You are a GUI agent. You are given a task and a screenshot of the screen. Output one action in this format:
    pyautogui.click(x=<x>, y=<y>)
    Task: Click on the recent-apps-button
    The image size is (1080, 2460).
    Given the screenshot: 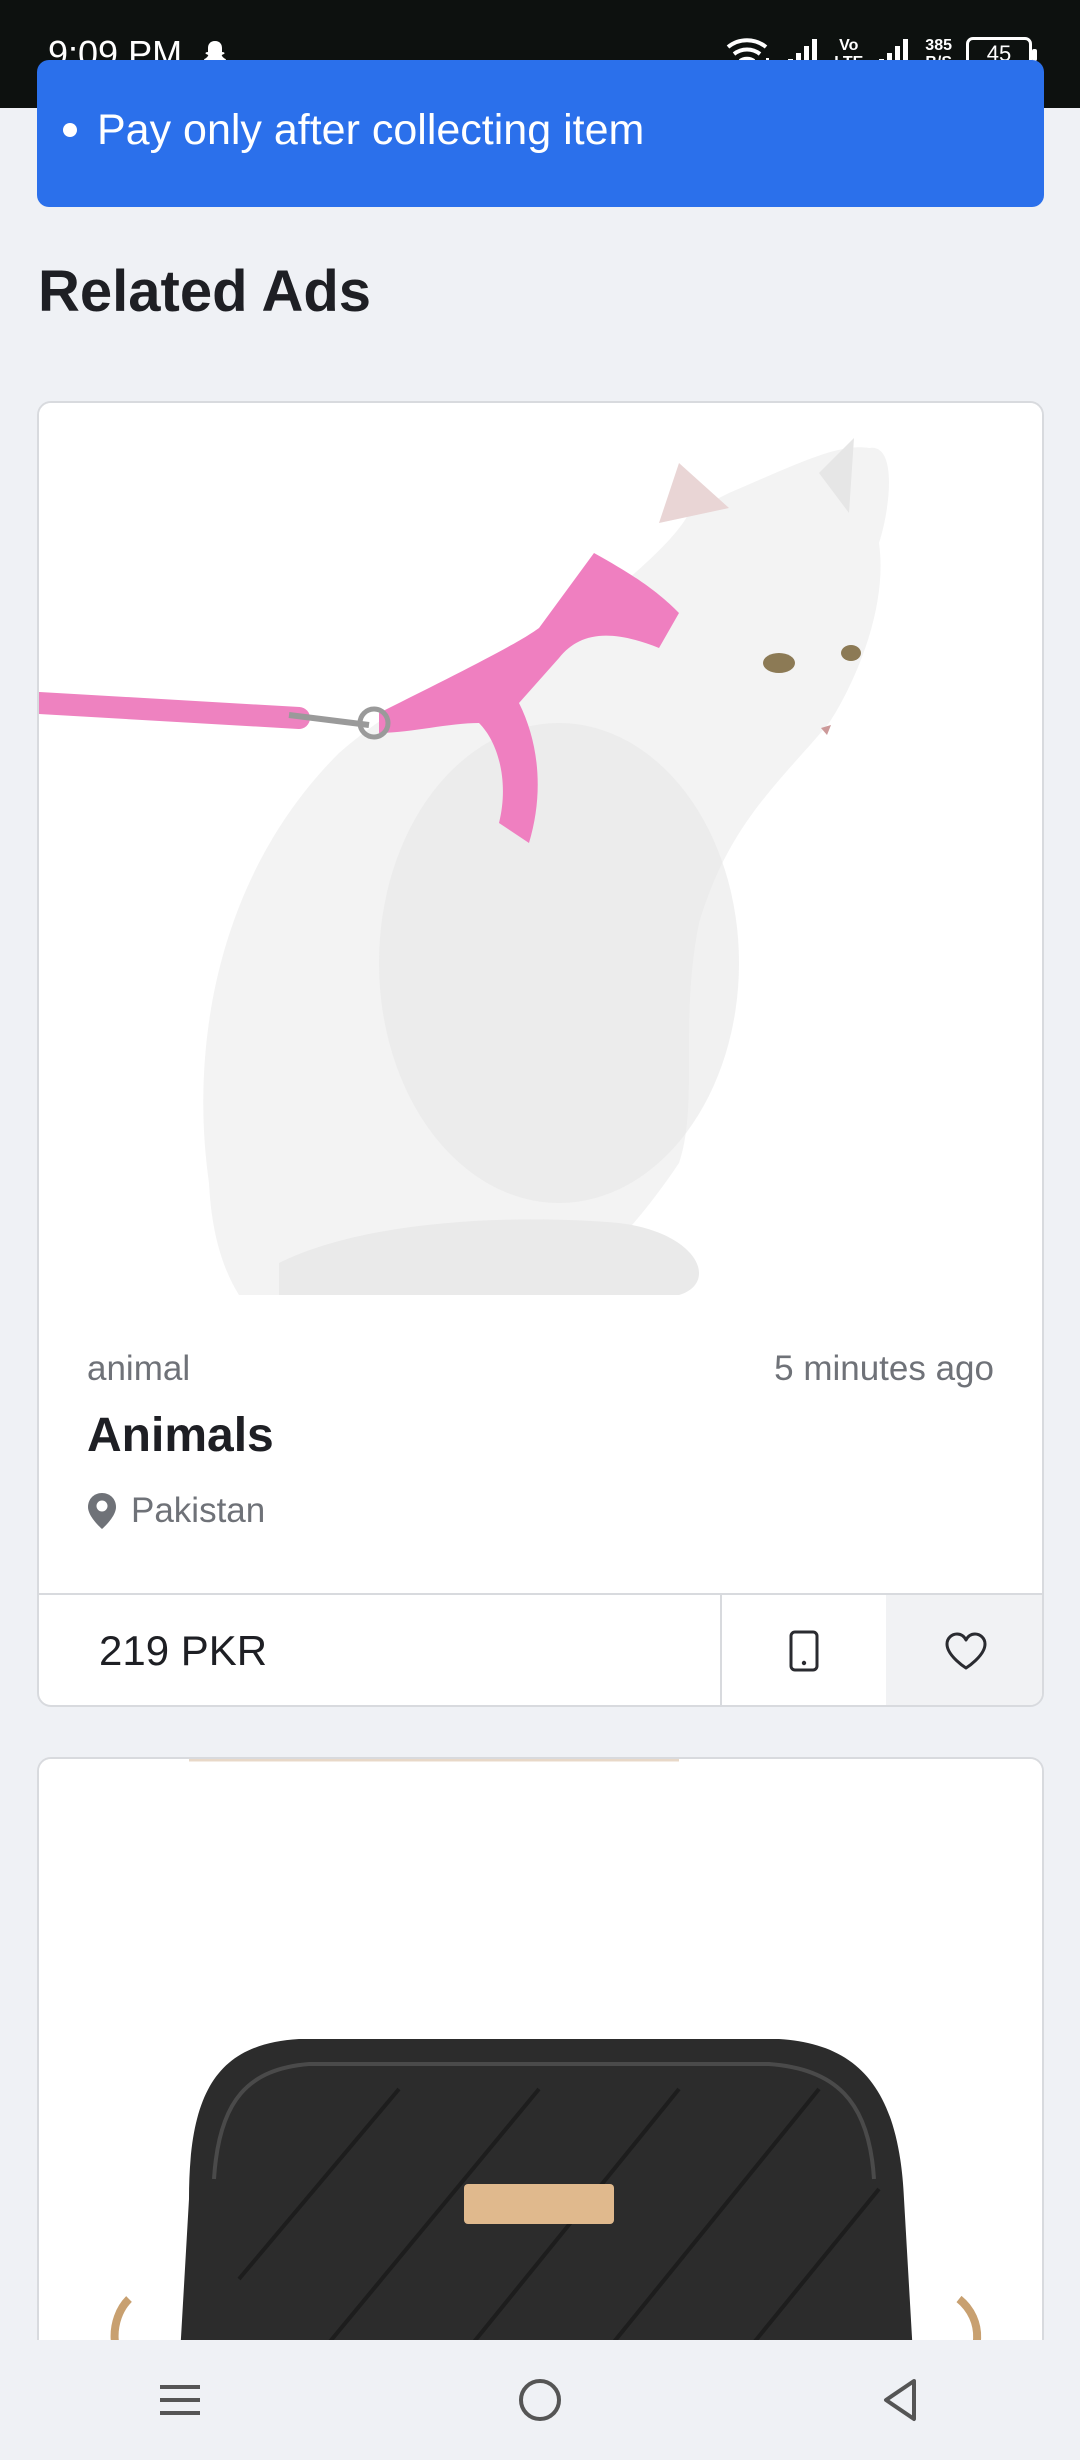 What is the action you would take?
    pyautogui.click(x=180, y=2400)
    